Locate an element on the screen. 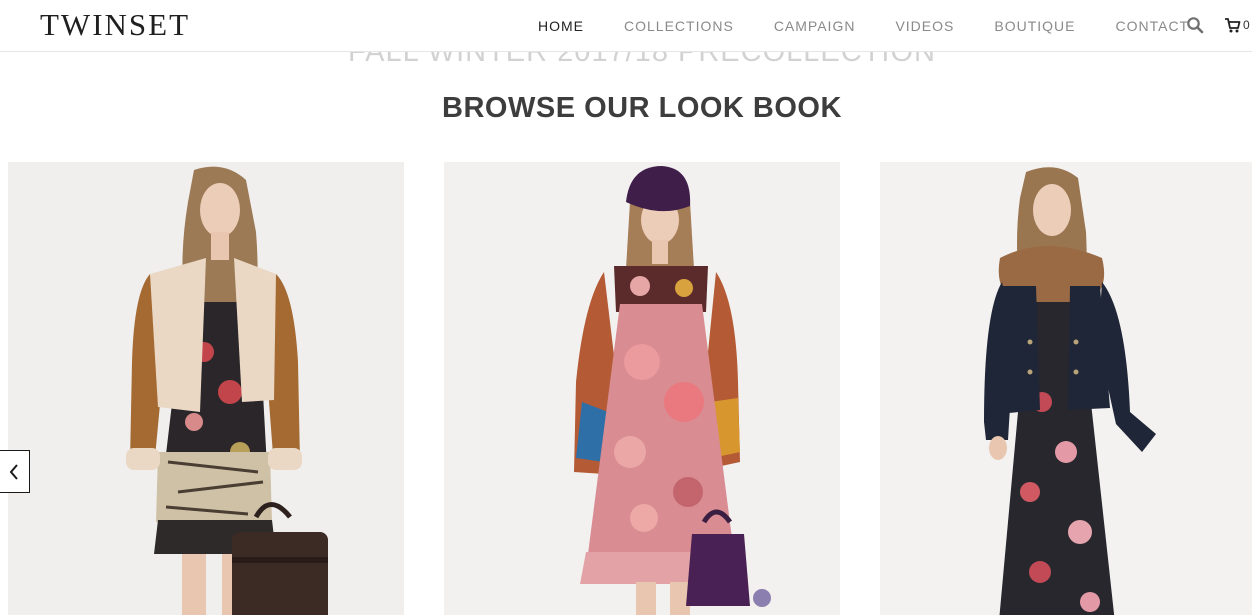  search-button is located at coordinates (1196, 26).